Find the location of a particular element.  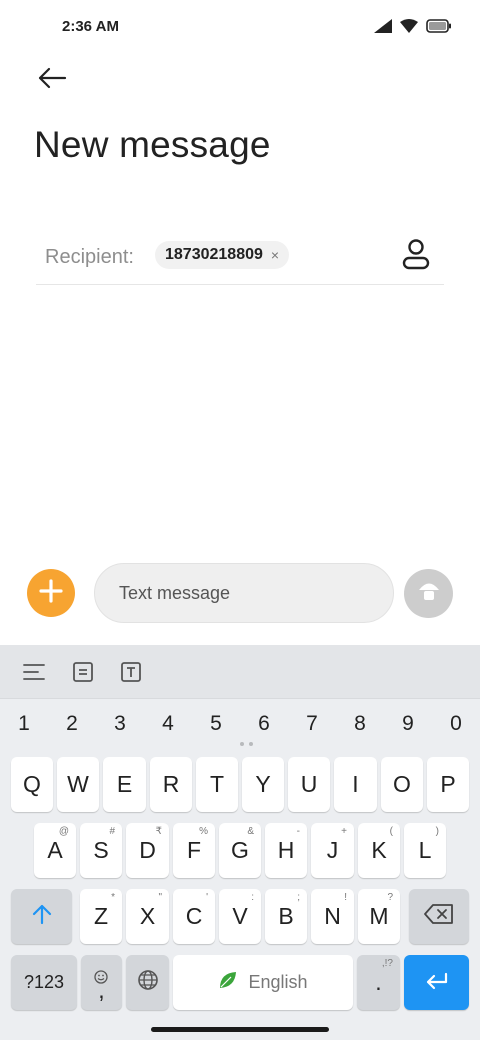

key-n: ! N is located at coordinates (332, 916).